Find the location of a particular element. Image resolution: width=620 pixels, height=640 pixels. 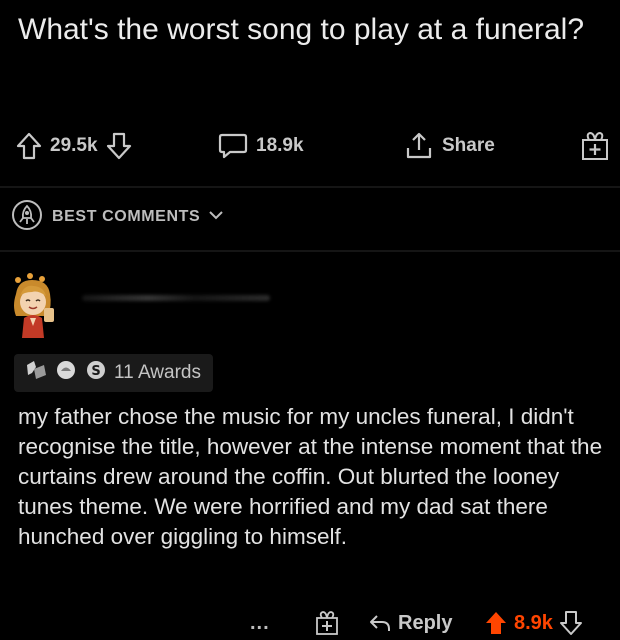

share-icon is located at coordinates (419, 146).